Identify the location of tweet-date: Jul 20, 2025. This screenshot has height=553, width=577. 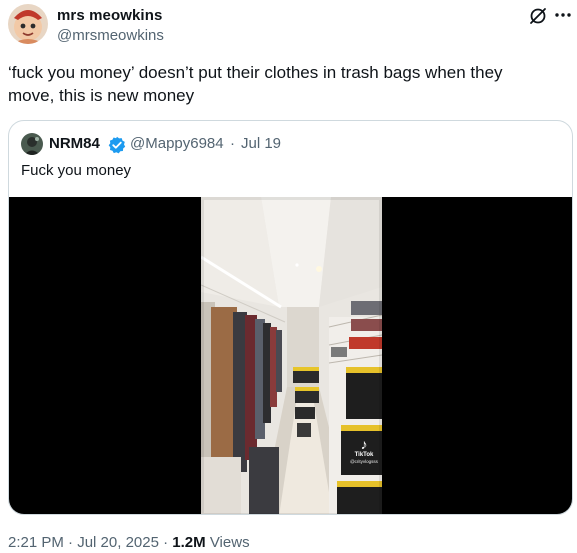
(118, 542).